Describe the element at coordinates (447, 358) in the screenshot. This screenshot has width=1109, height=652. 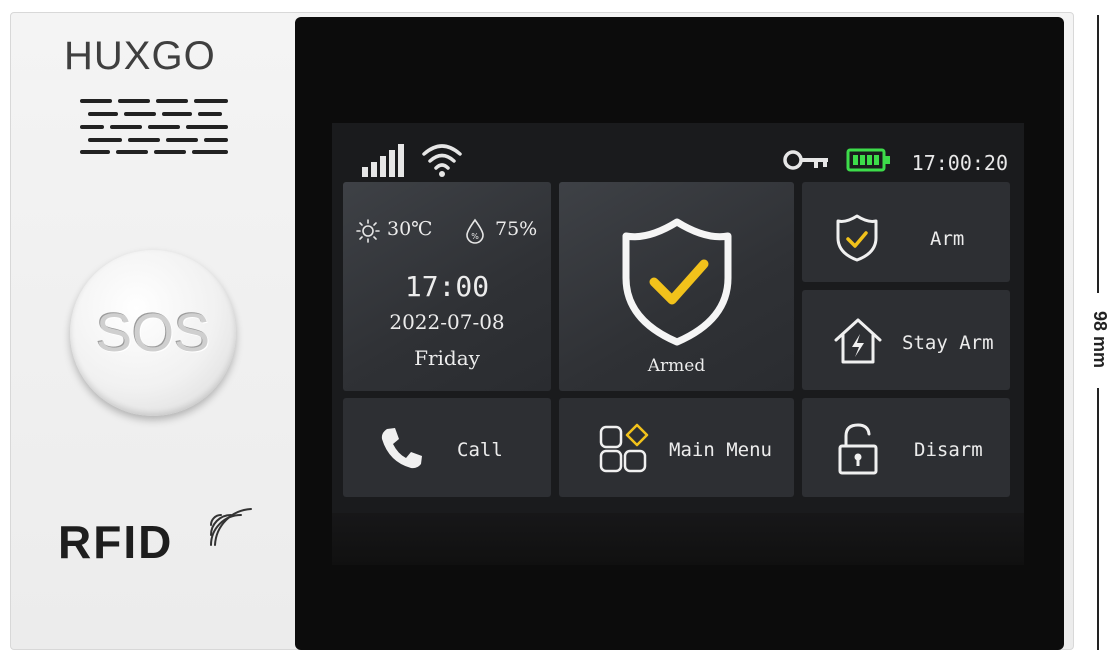
I see `clock-weekday: Friday` at that location.